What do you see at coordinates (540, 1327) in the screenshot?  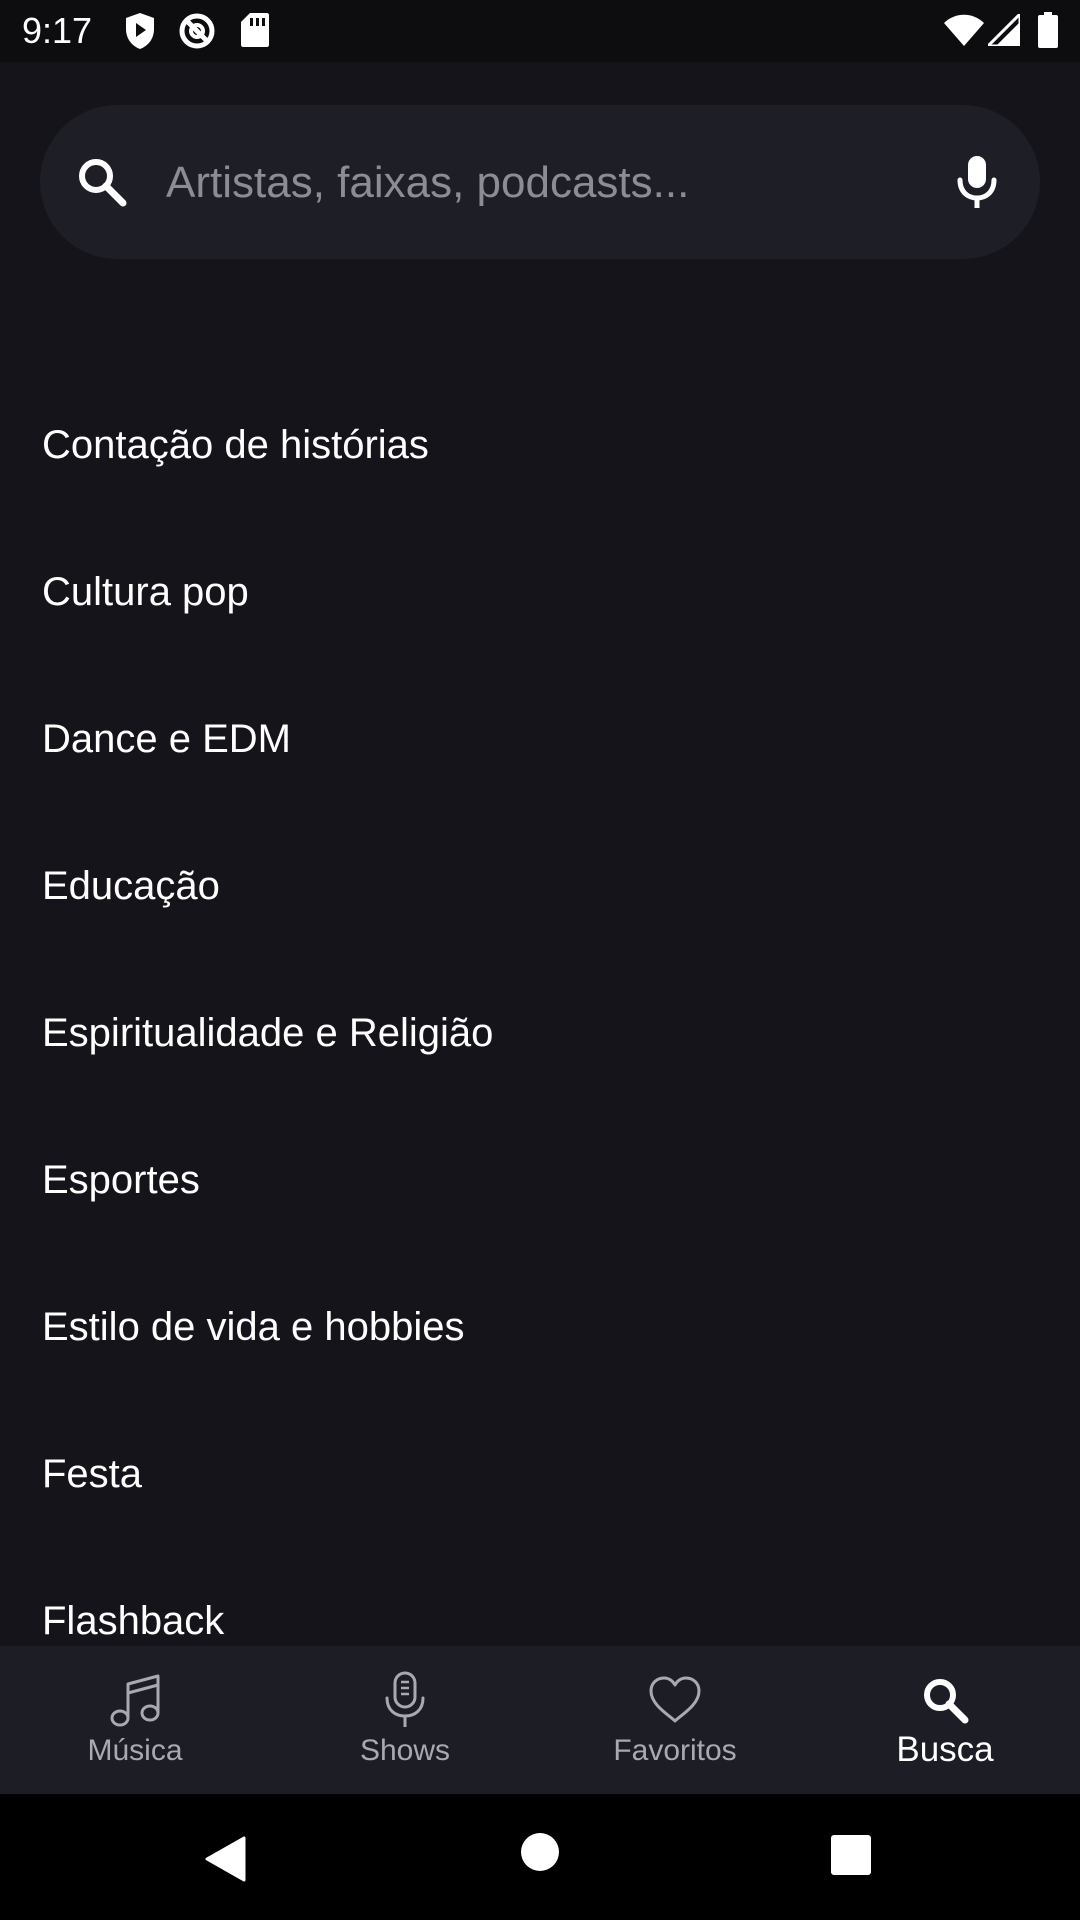 I see `list-item: Estilo de vida e hobbies` at bounding box center [540, 1327].